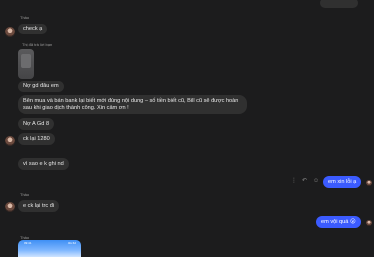  Describe the element at coordinates (26, 61) in the screenshot. I see `replied-photo-overlay` at that location.